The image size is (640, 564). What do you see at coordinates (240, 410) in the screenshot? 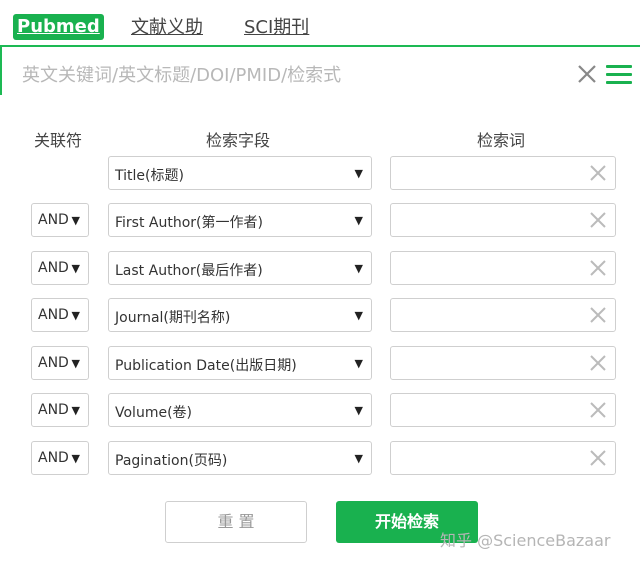
I see `field-select: Volume(卷) ▼` at bounding box center [240, 410].